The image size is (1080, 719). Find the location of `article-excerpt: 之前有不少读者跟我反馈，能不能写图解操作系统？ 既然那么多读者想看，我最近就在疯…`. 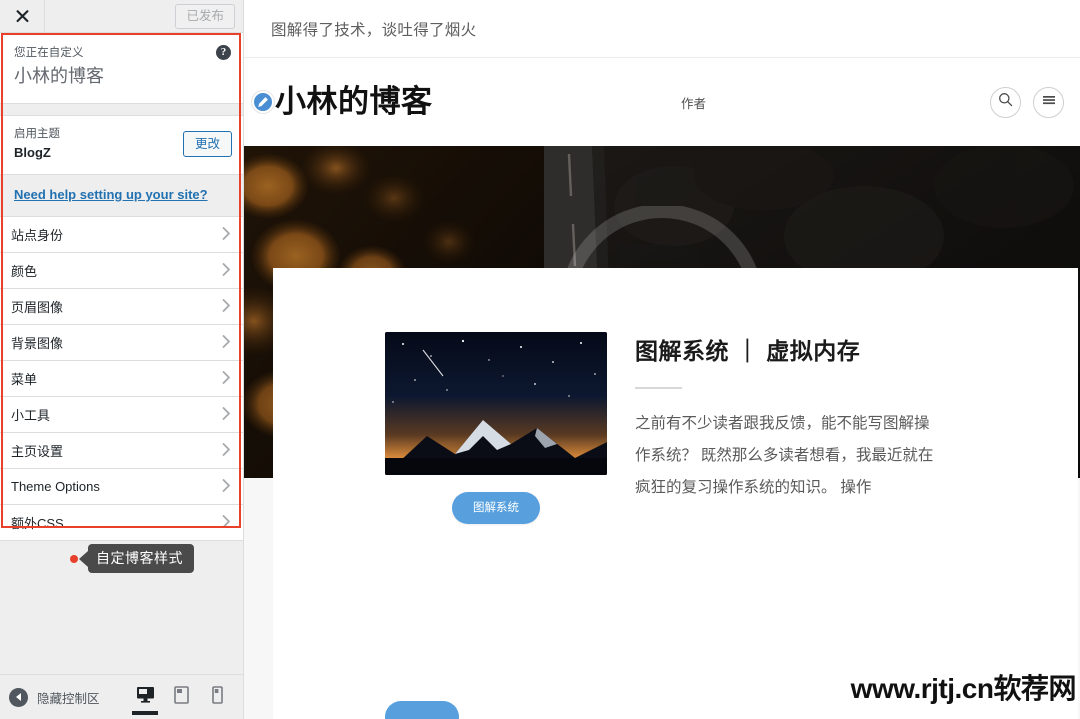

article-excerpt: 之前有不少读者跟我反馈，能不能写图解操作系统？ 既然那么多读者想看，我最近就在疯… is located at coordinates (784, 455).